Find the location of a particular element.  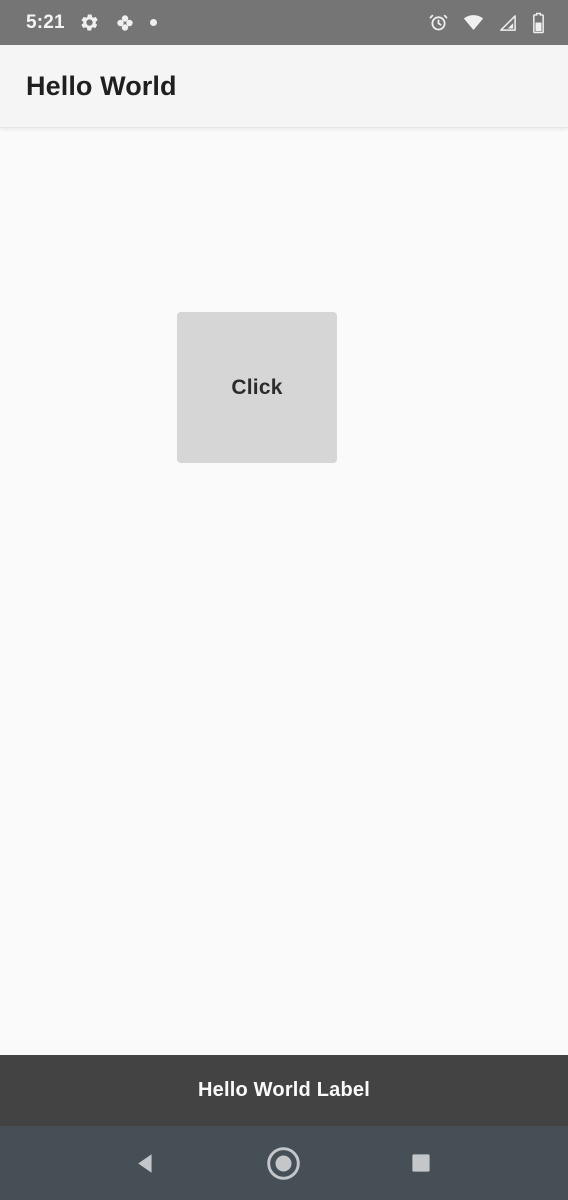

status-bar: 5:21 is located at coordinates (284, 22).